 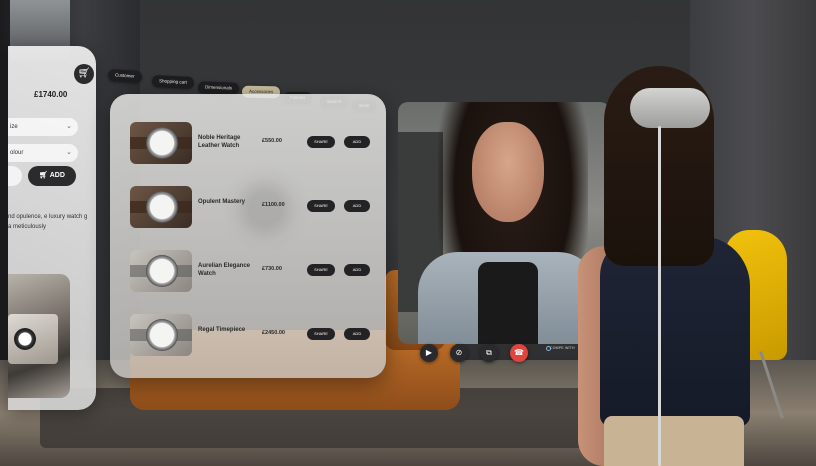 I want to click on tab-dimensionals: Dimensionals, so click(x=218, y=88).